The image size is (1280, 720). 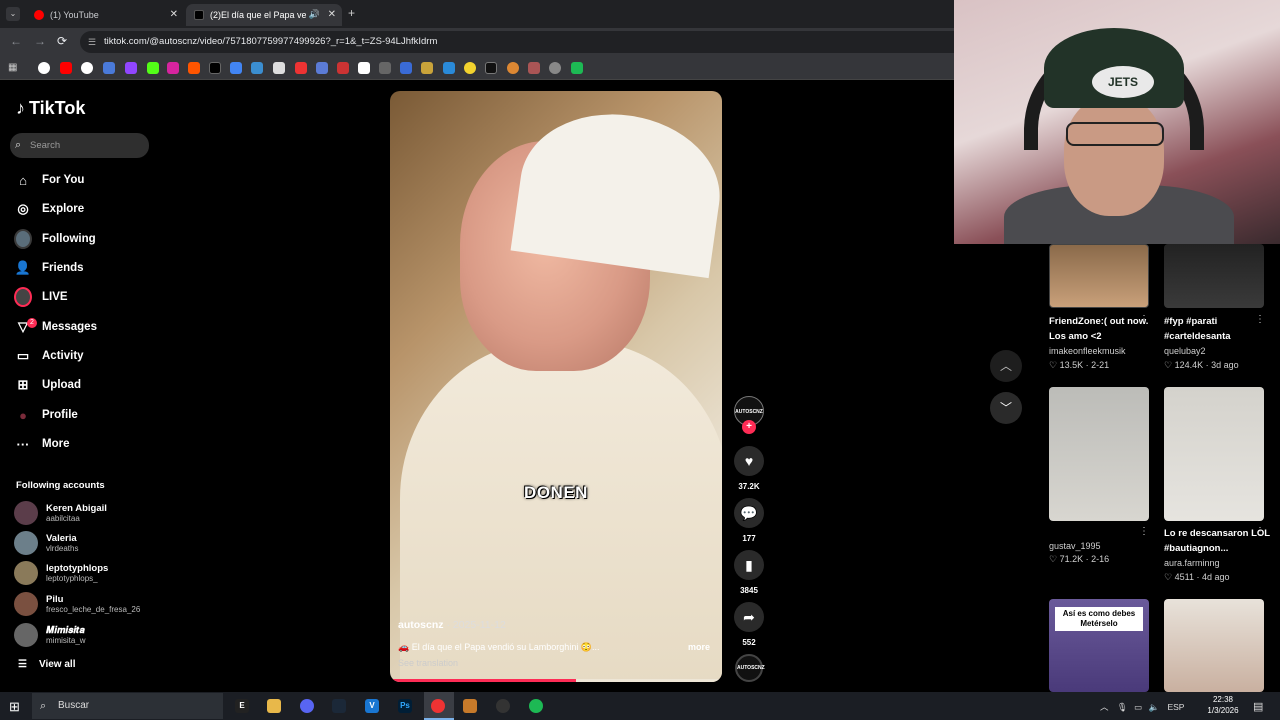 What do you see at coordinates (749, 468) in the screenshot?
I see `like-button: ♥ 37.2K` at bounding box center [749, 468].